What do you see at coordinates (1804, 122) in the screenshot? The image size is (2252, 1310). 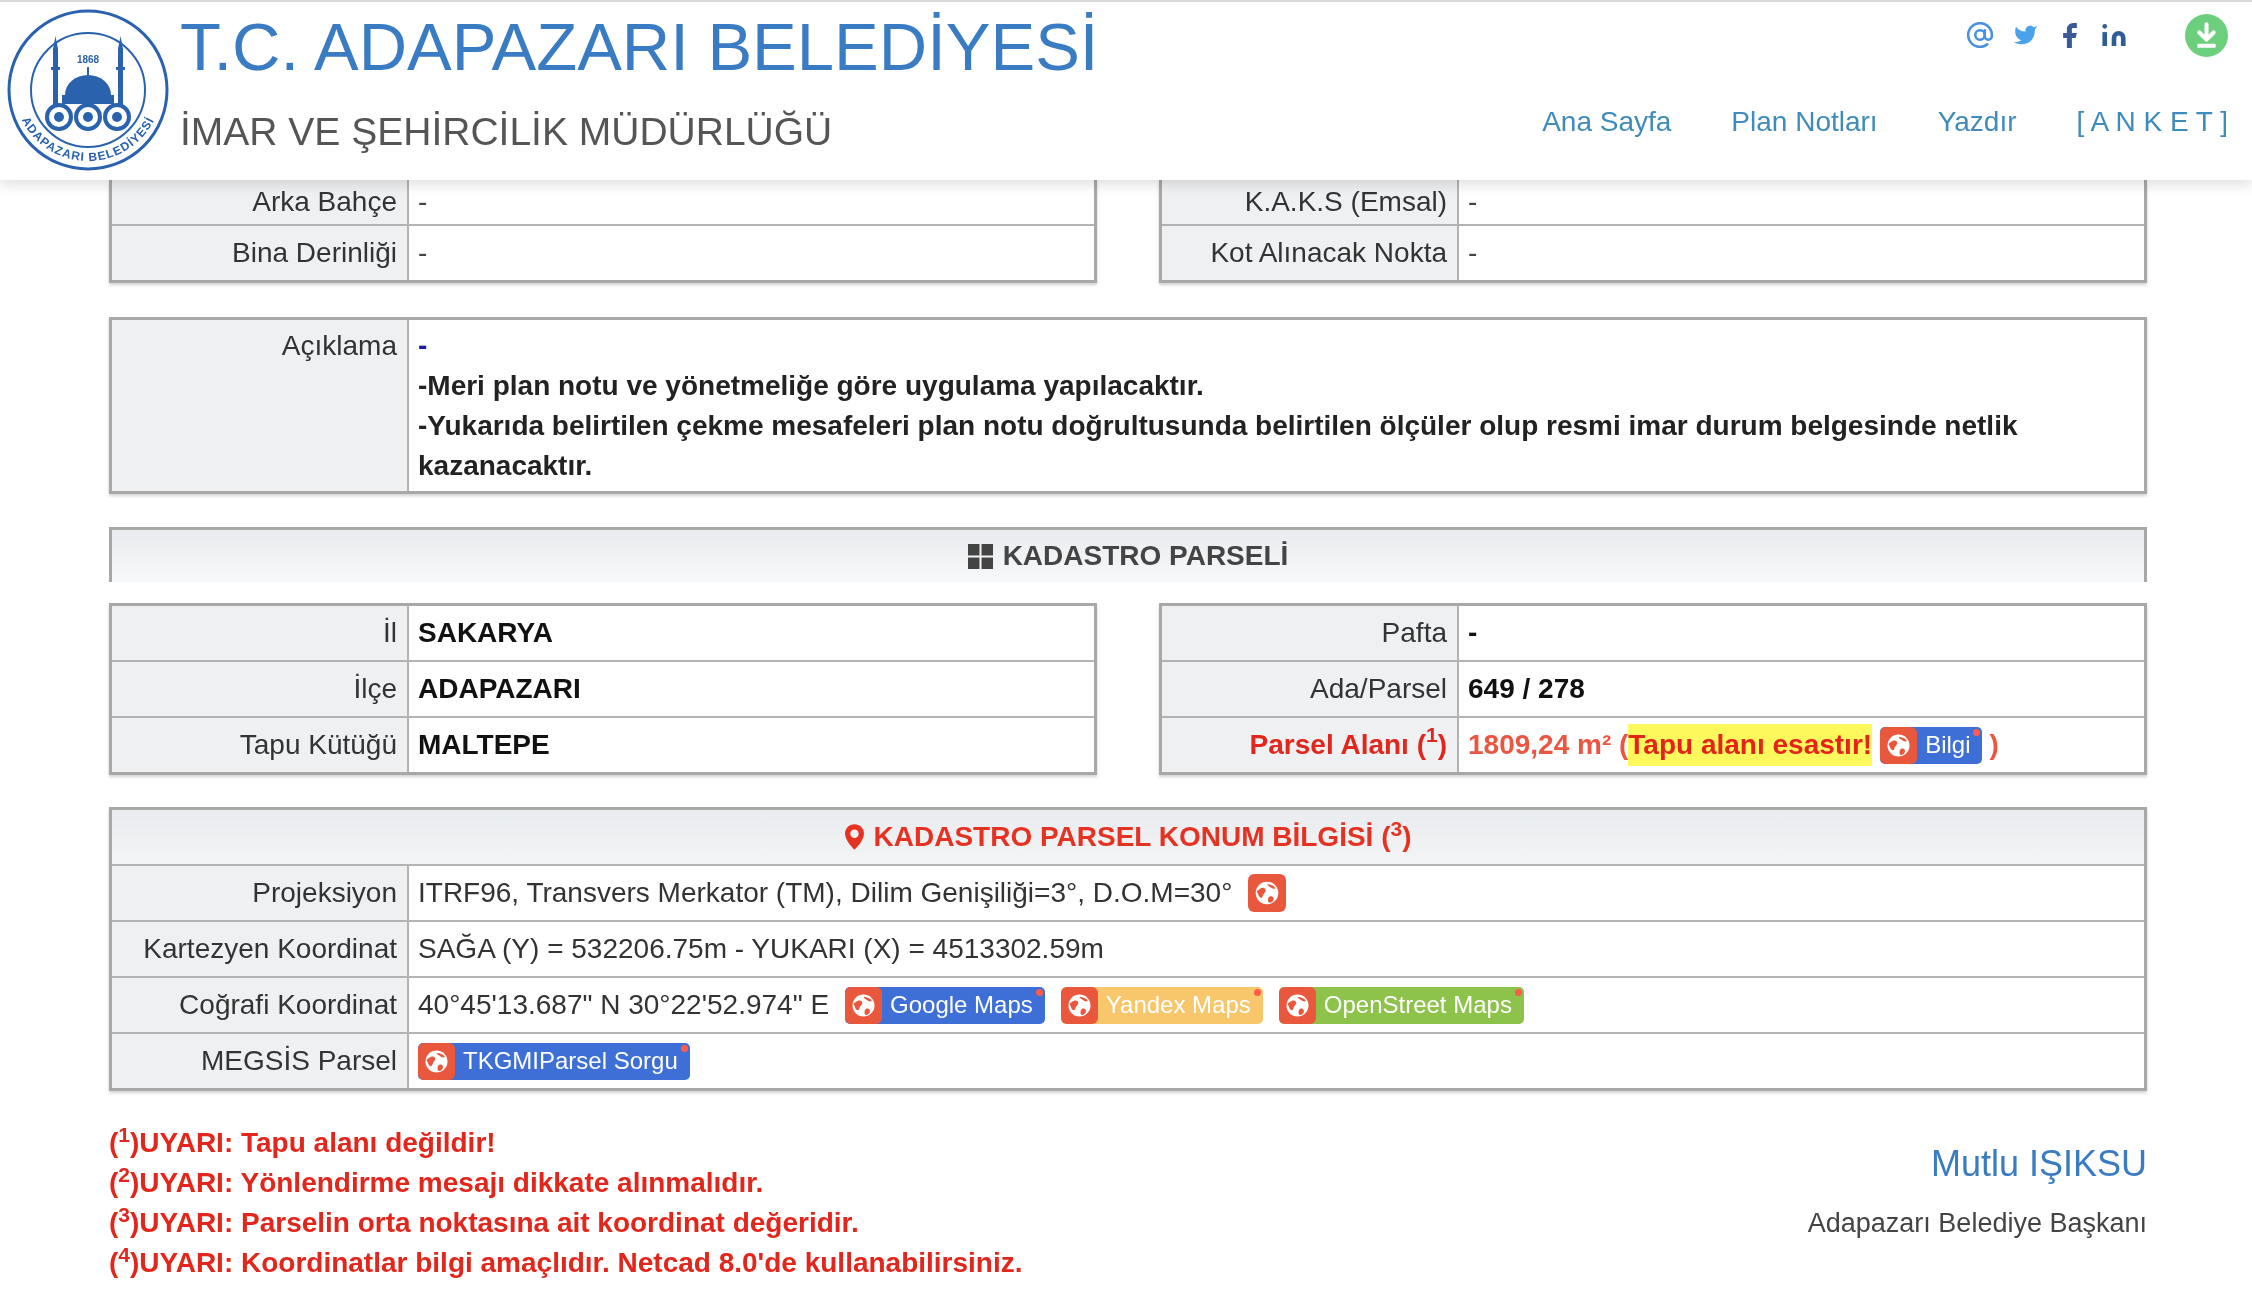 I see `nav-link: Plan Notları` at bounding box center [1804, 122].